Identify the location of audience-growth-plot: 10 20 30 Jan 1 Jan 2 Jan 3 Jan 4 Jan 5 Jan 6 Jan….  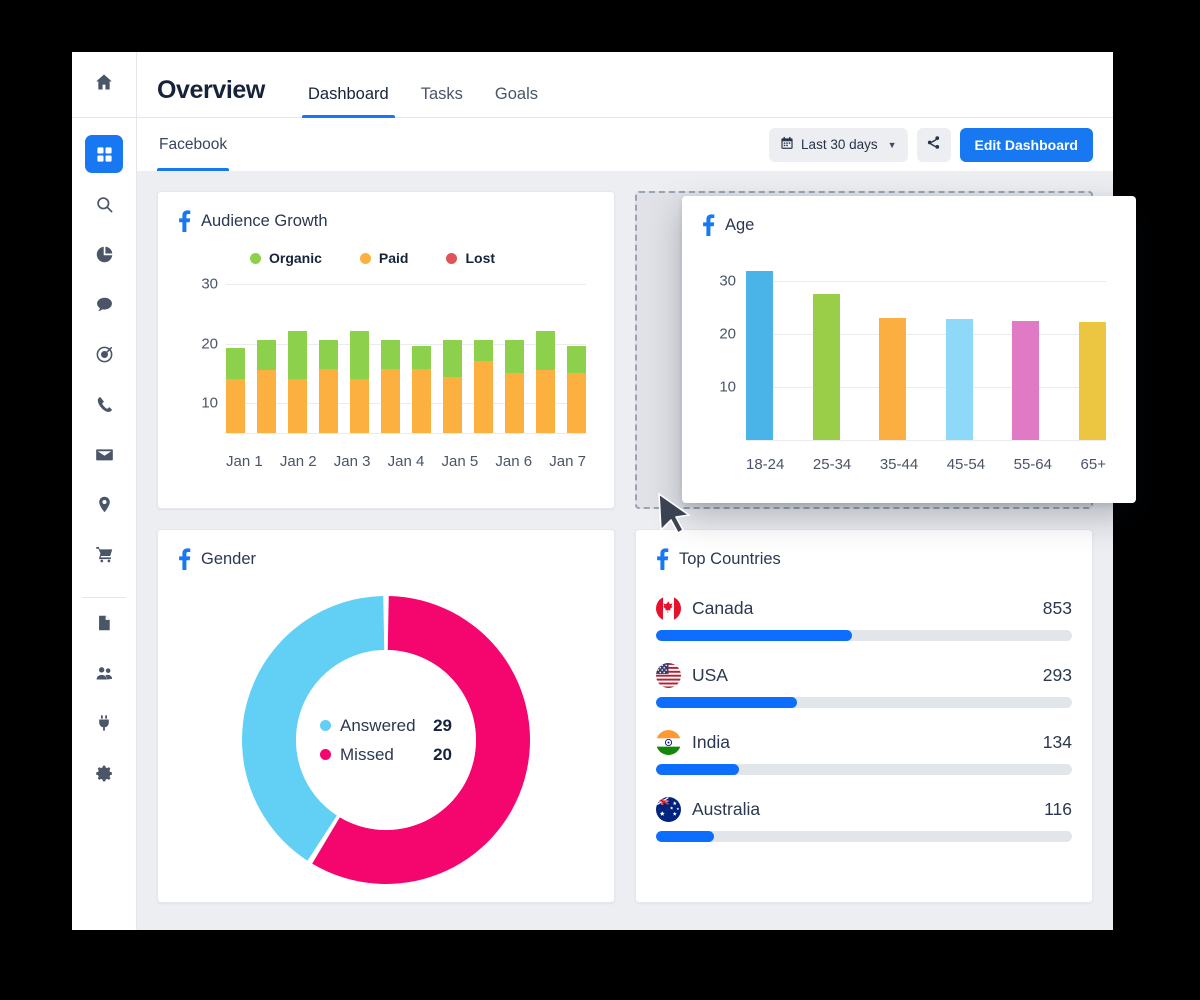
(386, 372).